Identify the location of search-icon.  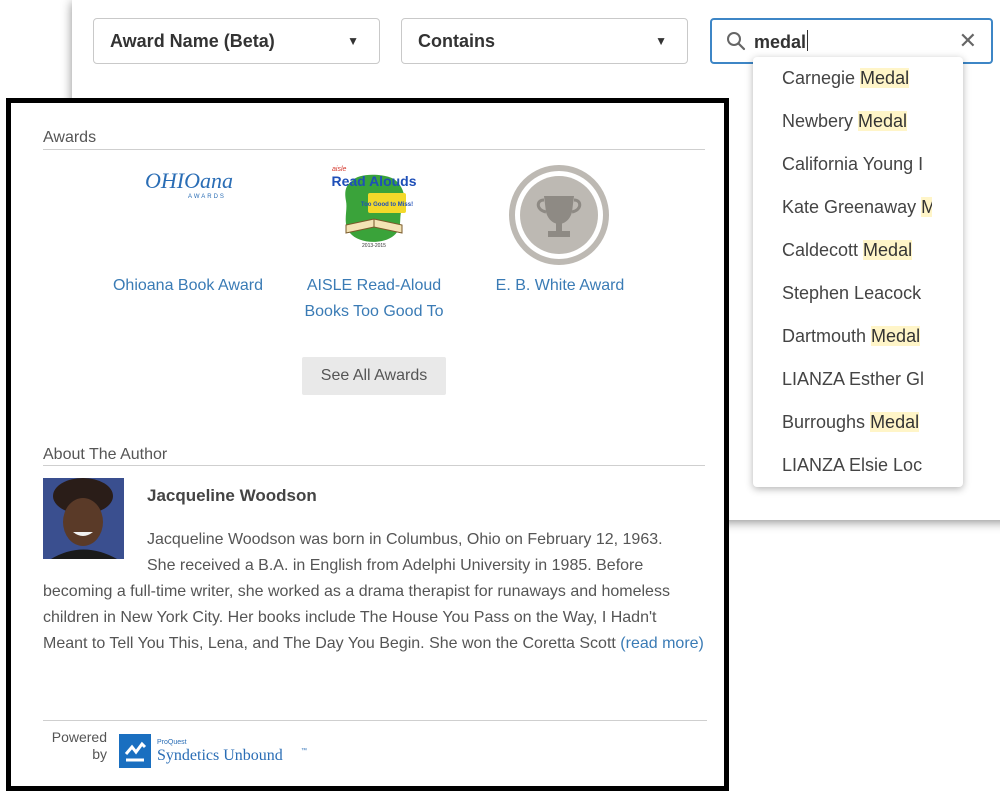
(736, 43).